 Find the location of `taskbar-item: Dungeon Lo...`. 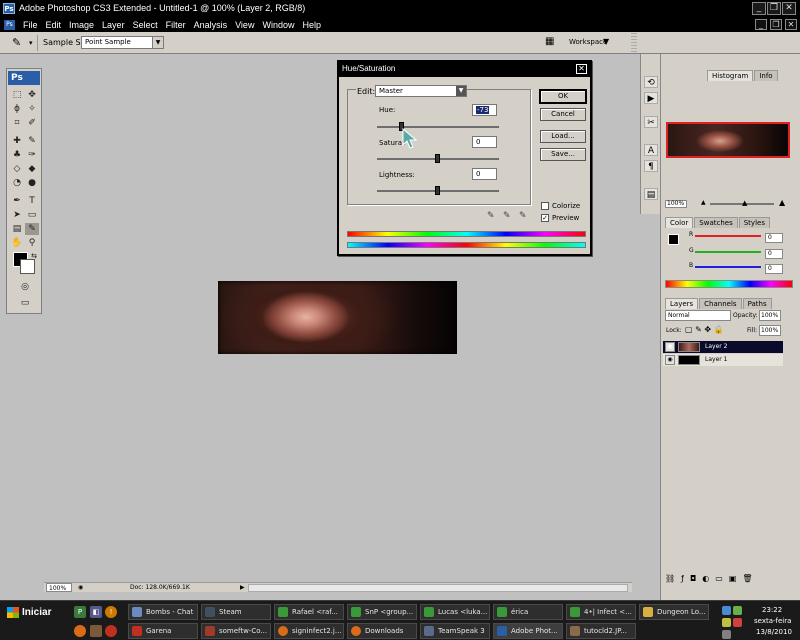

taskbar-item: Dungeon Lo... is located at coordinates (674, 612).